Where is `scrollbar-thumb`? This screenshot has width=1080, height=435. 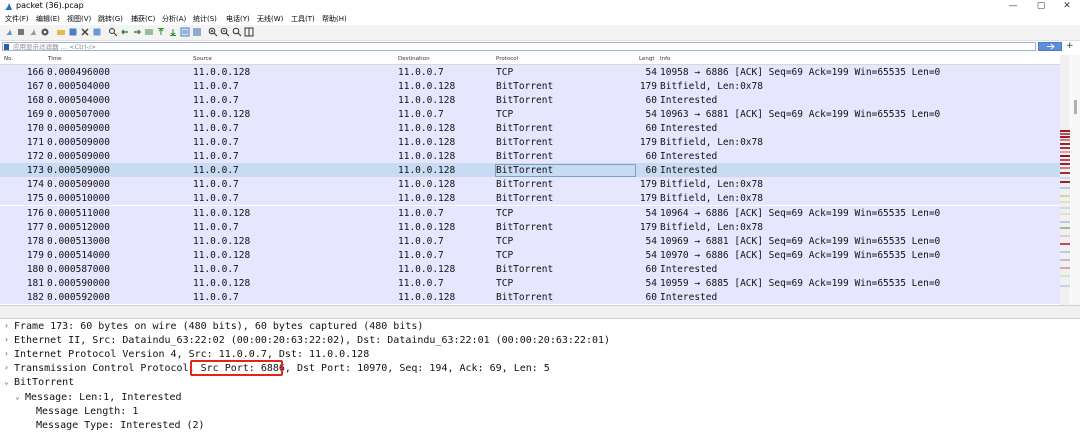 scrollbar-thumb is located at coordinates (1075, 107).